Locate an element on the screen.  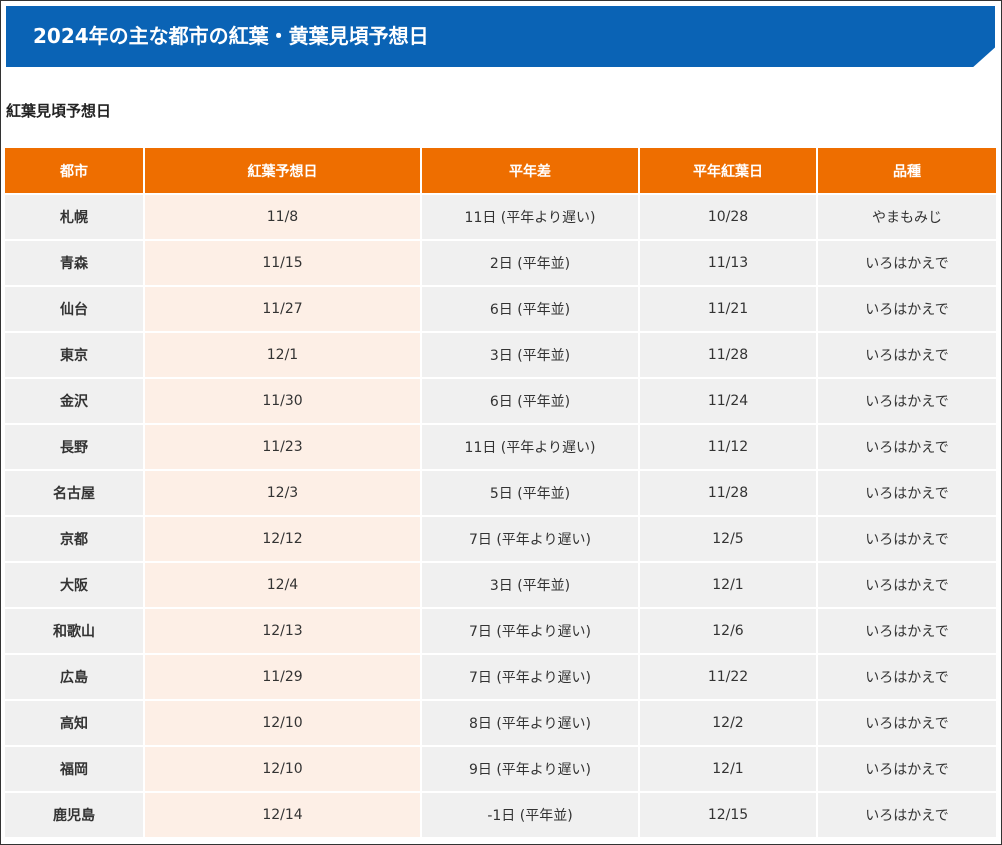
page-title: 2024年の主な都市の紅葉・黄葉見頃予想日 is located at coordinates (231, 36).